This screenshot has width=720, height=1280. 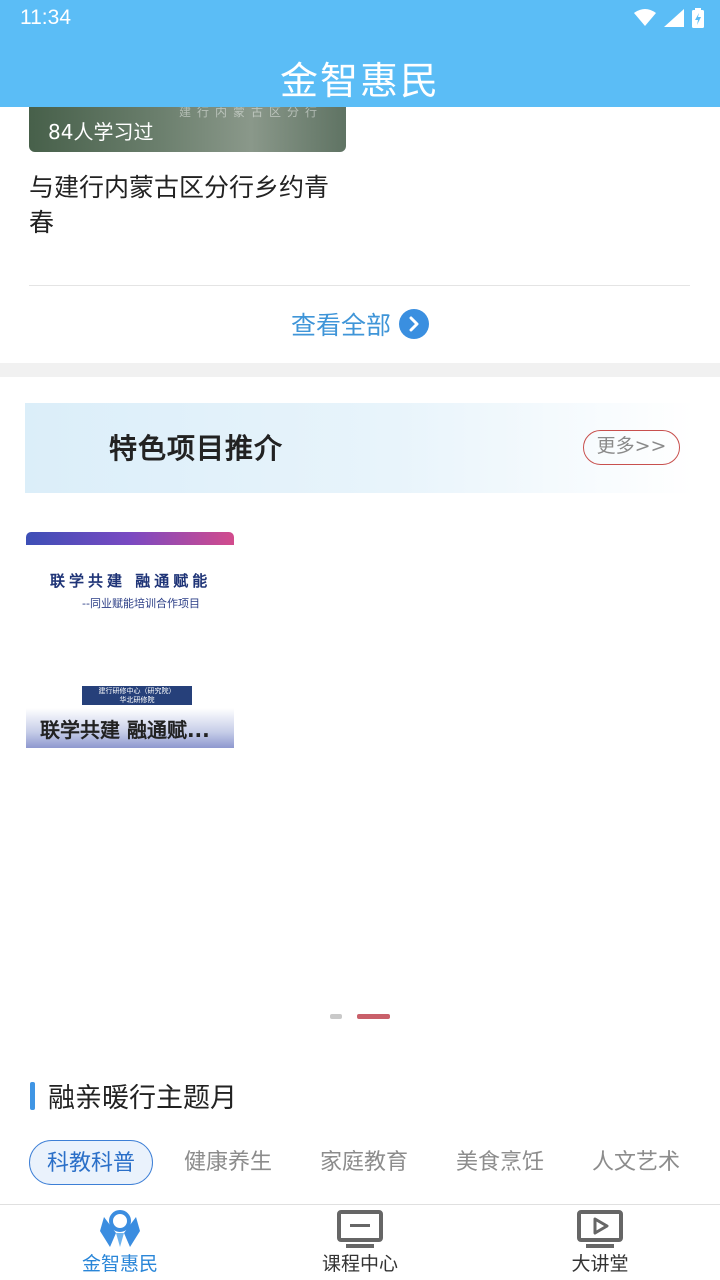 What do you see at coordinates (360, 448) in the screenshot?
I see `featured-banner: 特色项目推介 更多>>` at bounding box center [360, 448].